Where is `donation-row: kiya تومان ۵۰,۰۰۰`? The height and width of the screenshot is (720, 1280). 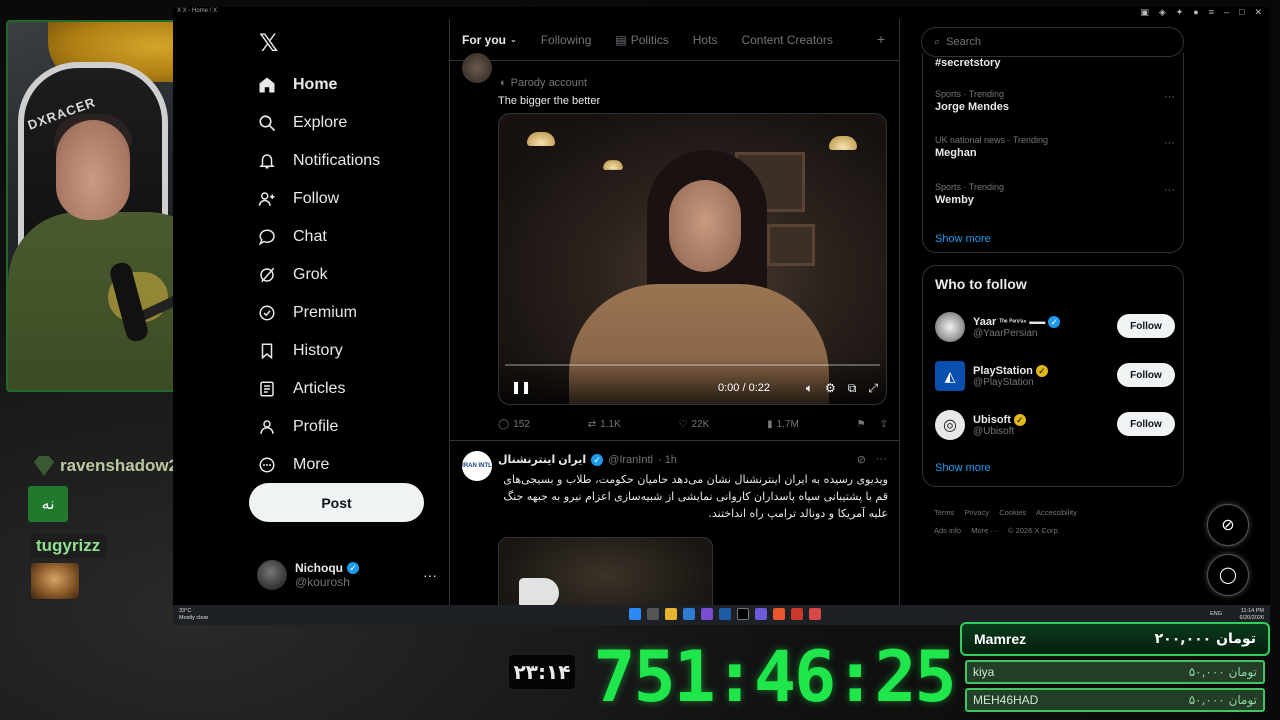 donation-row: kiya تومان ۵۰,۰۰۰ is located at coordinates (1115, 672).